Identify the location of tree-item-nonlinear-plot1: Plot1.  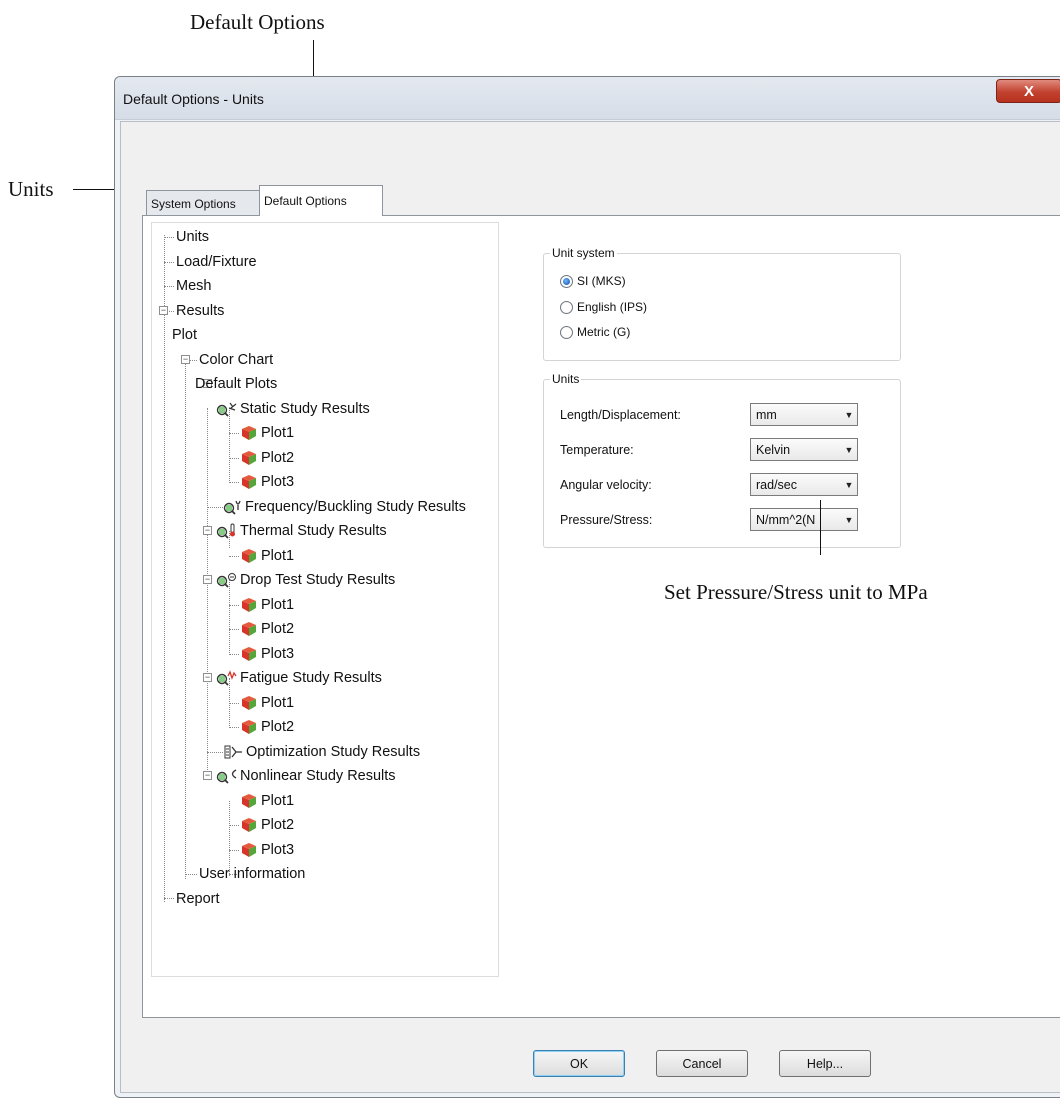
(267, 801).